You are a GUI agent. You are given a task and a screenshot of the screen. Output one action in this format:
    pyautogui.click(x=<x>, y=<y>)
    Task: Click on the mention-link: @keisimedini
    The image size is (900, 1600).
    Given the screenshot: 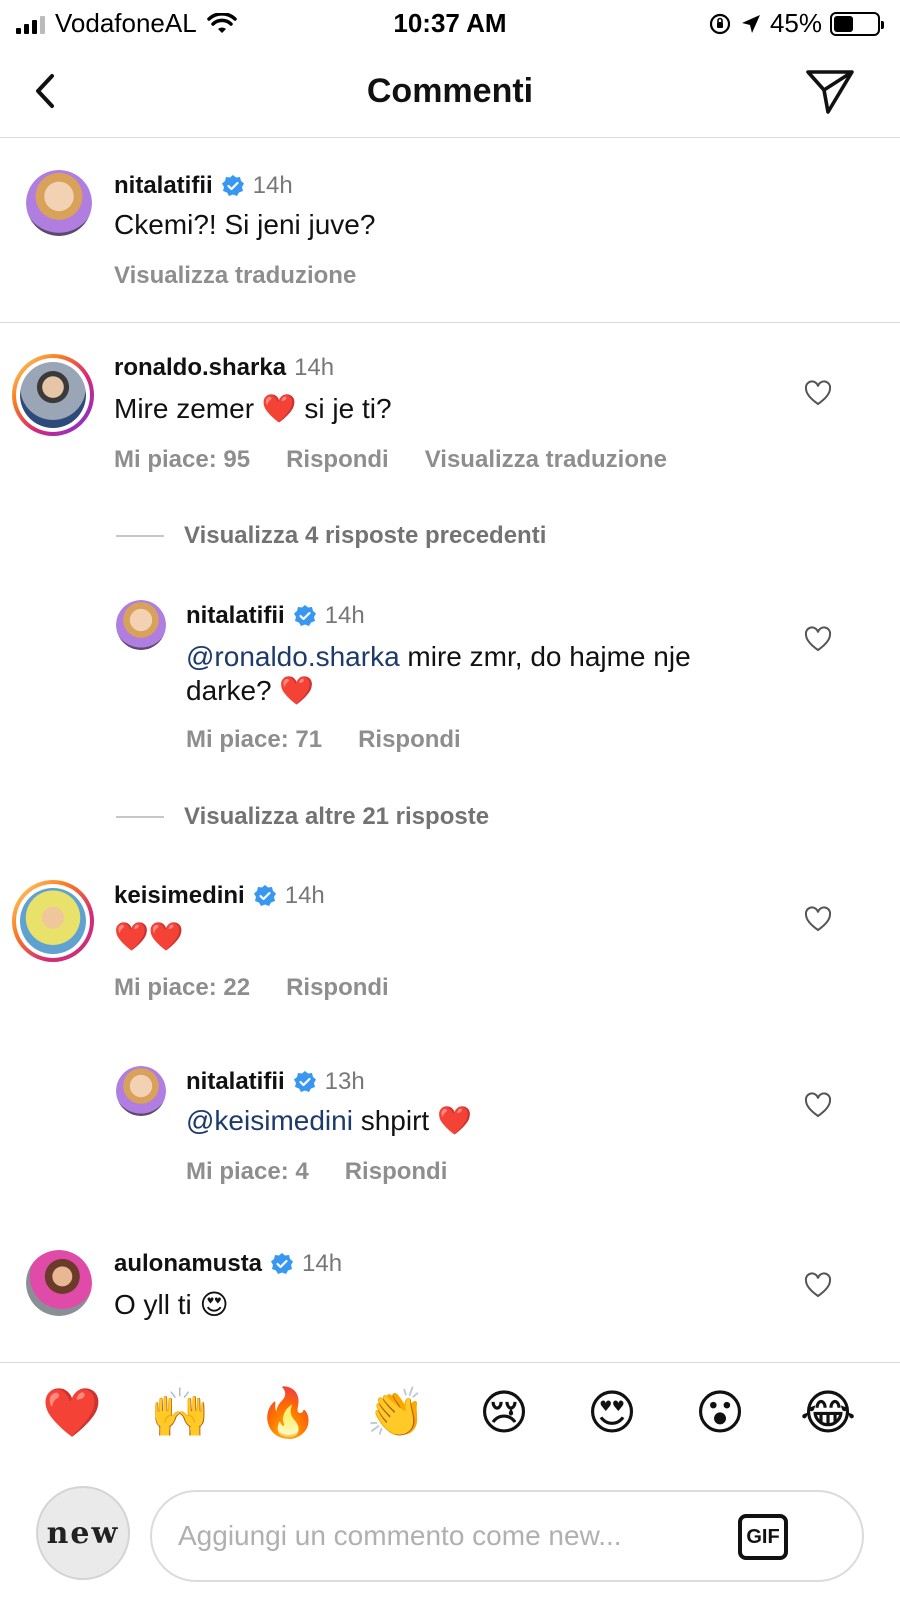 What is the action you would take?
    pyautogui.click(x=269, y=1120)
    